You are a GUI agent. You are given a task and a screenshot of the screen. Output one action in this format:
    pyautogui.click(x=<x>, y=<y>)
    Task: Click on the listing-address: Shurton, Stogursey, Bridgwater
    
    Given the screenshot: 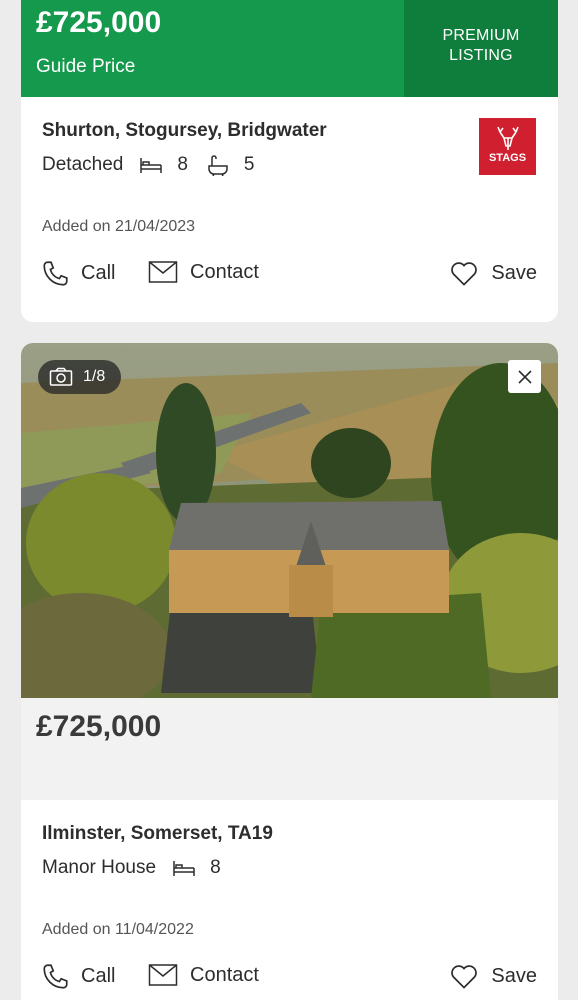 What is the action you would take?
    pyautogui.click(x=184, y=131)
    